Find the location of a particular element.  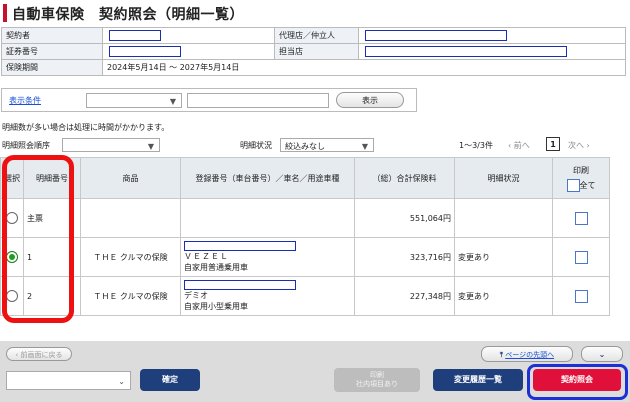

back-label: 前画面に戻る is located at coordinates (41, 355).